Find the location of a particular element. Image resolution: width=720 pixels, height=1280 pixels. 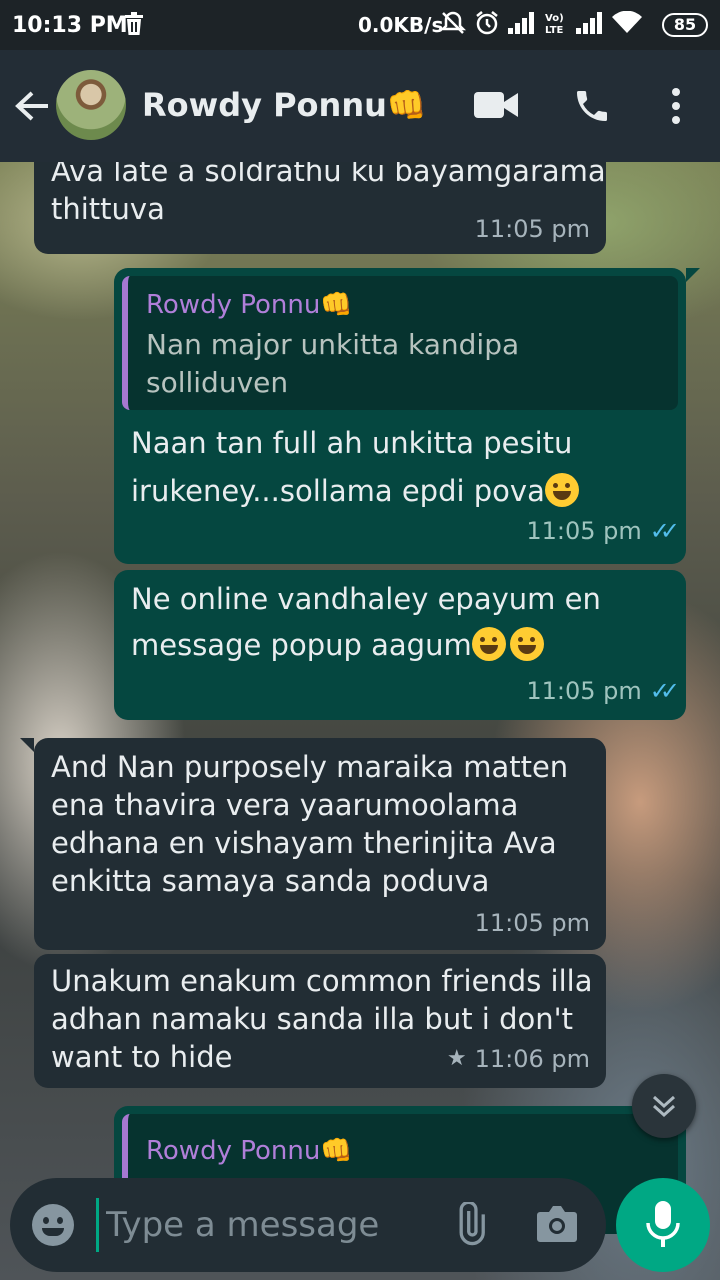

mic-button is located at coordinates (663, 1225).